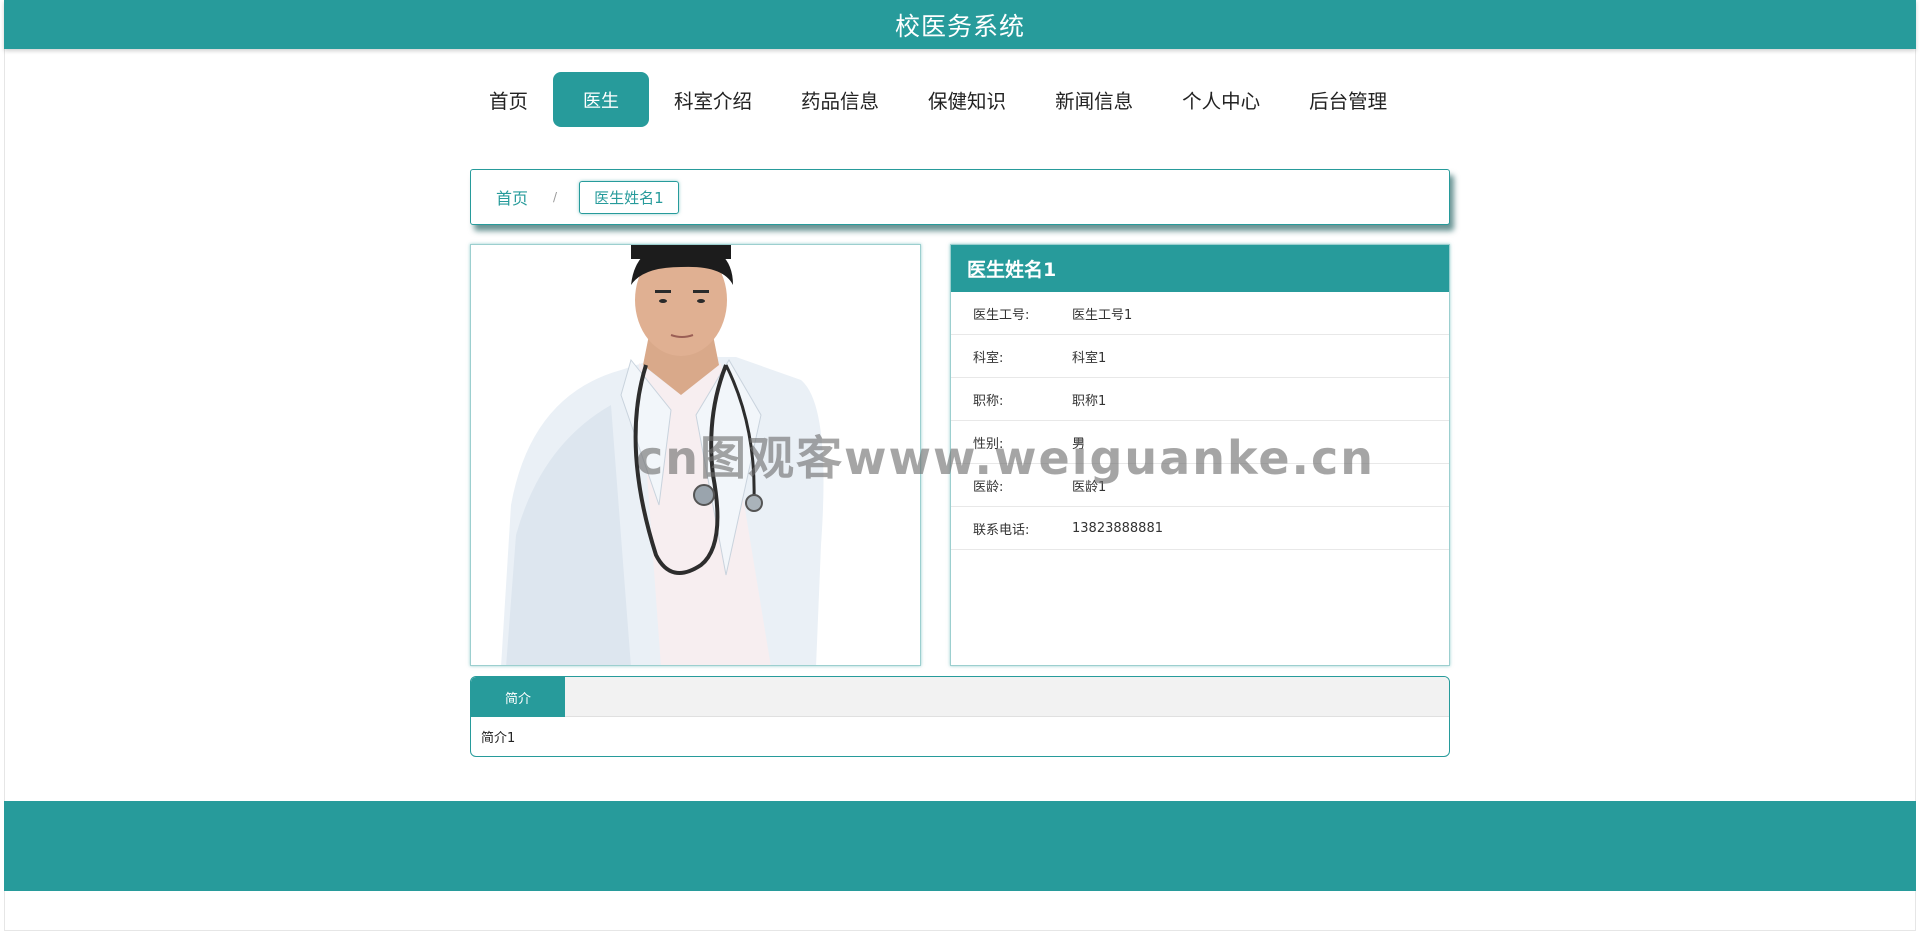 The width and height of the screenshot is (1920, 935). What do you see at coordinates (1001, 315) in the screenshot?
I see `info-label: 医生工号:` at bounding box center [1001, 315].